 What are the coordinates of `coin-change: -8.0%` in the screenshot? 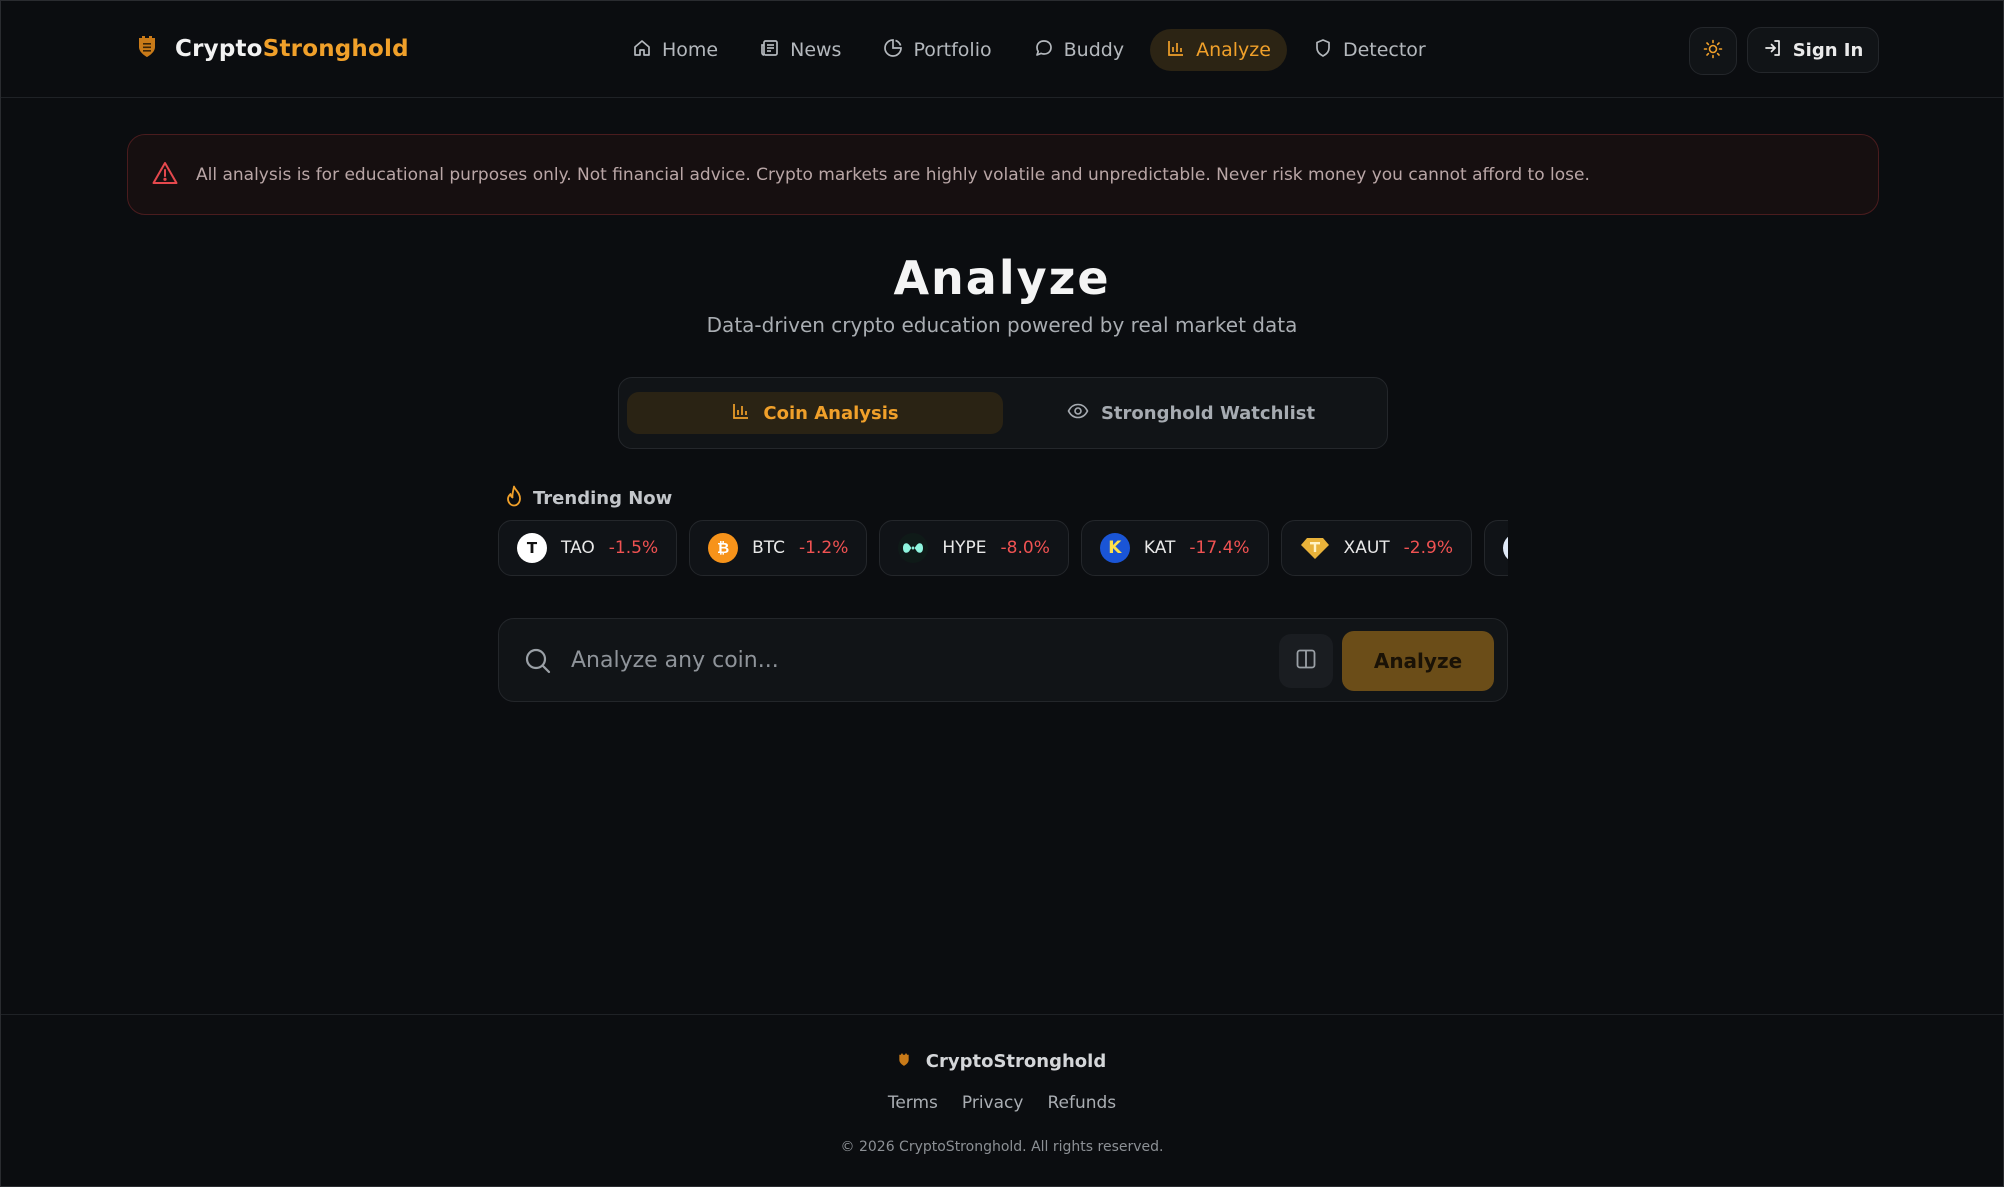 It's located at (1025, 548).